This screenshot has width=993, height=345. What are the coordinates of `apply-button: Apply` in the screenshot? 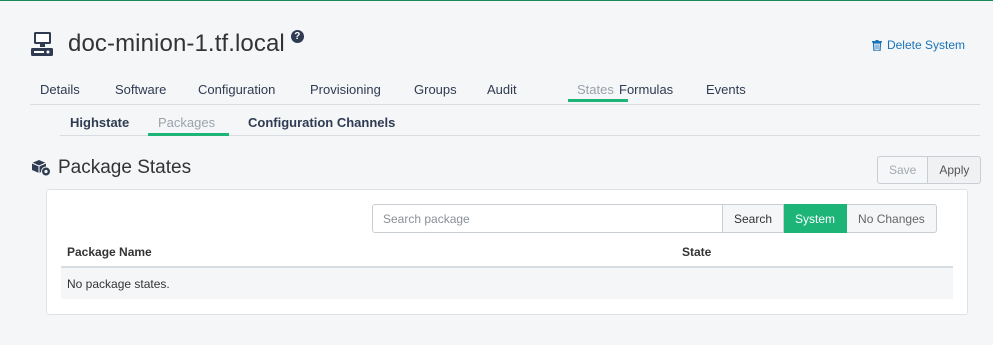 It's located at (955, 170).